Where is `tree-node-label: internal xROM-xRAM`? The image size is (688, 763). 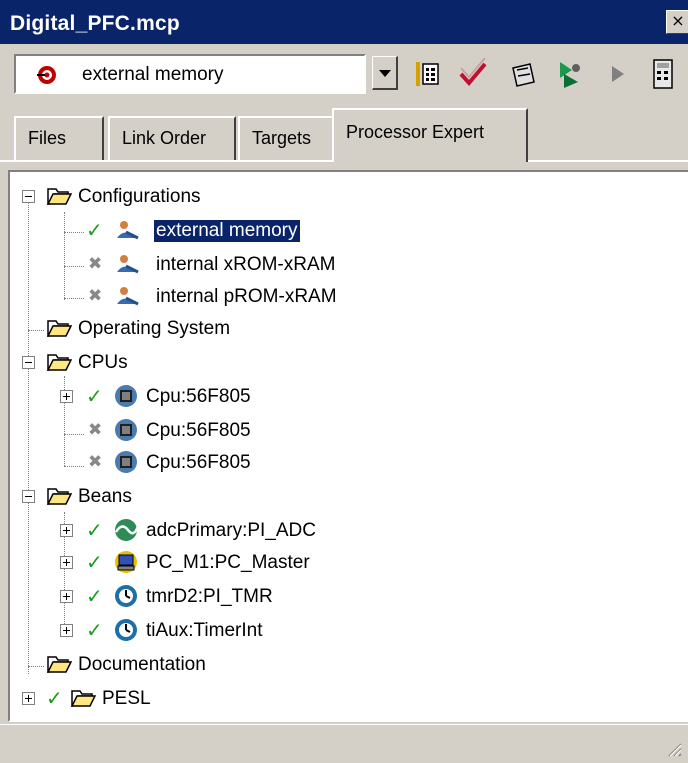
tree-node-label: internal xROM-xRAM is located at coordinates (246, 264).